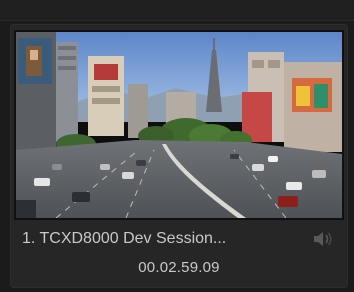 The height and width of the screenshot is (292, 354). Describe the element at coordinates (179, 267) in the screenshot. I see `clip-timecode: 00.02.59.09` at that location.